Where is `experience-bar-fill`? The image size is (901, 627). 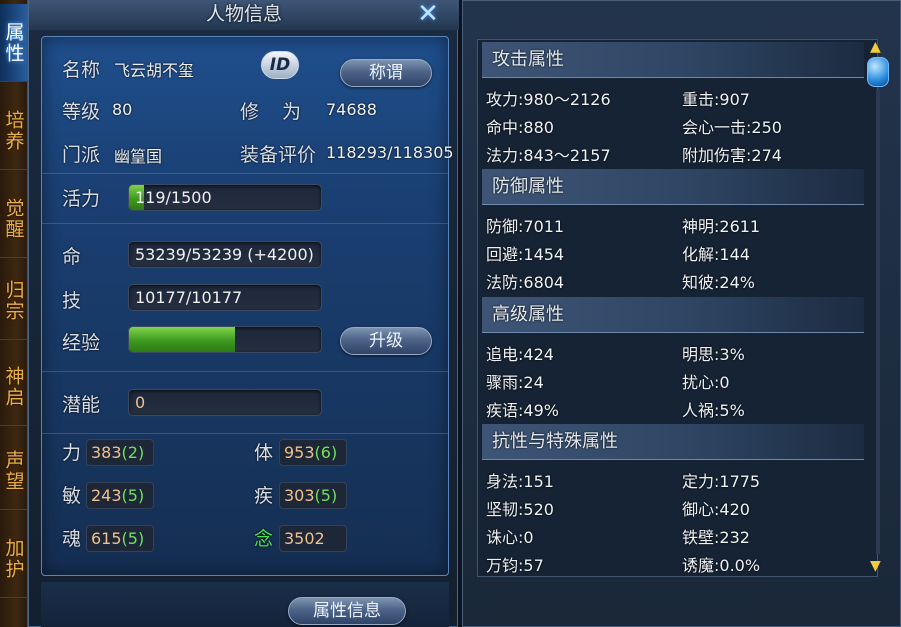
experience-bar-fill is located at coordinates (182, 339).